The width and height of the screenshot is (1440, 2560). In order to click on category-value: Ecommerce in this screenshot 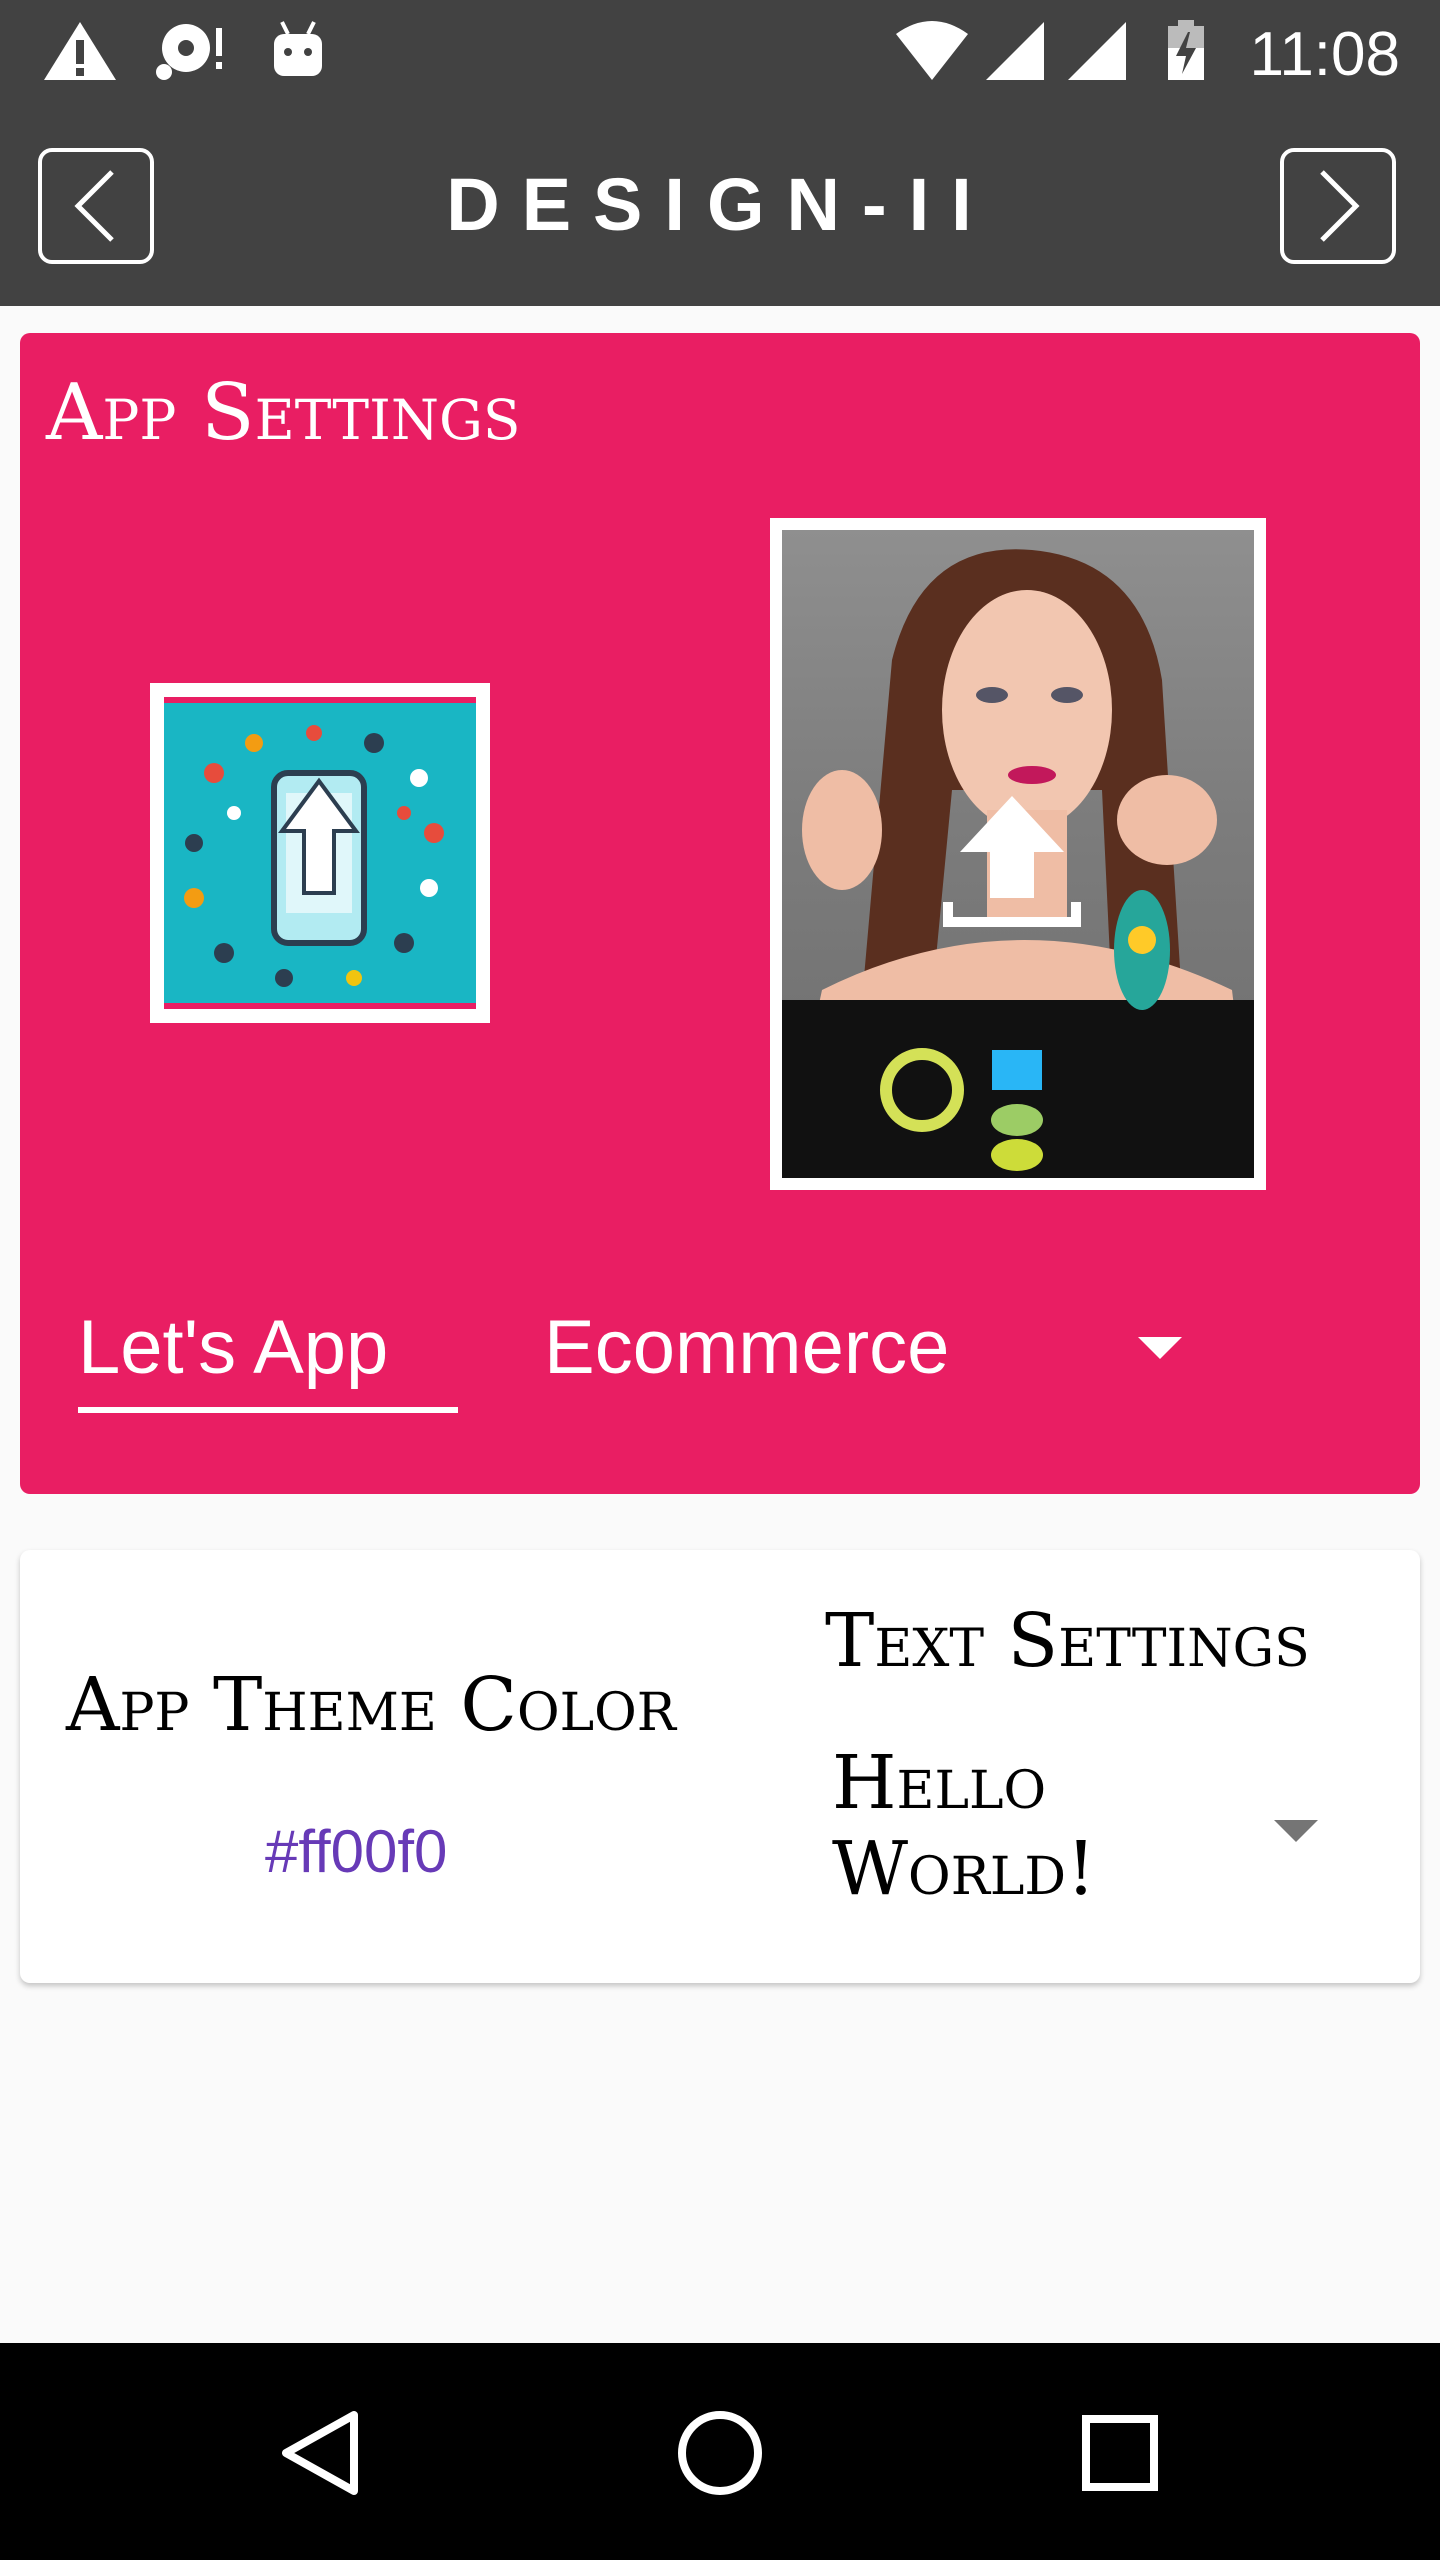, I will do `click(747, 1347)`.